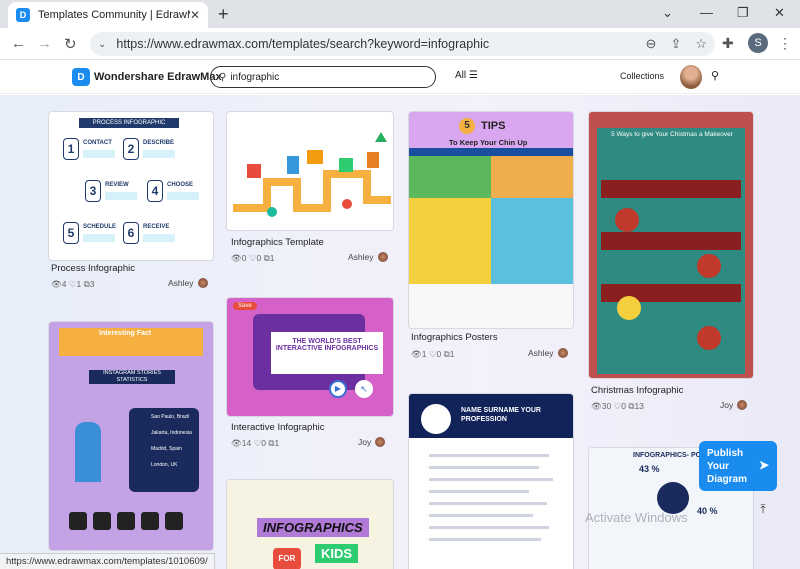  I want to click on process-step: 6 RECEIVE, so click(151, 234).